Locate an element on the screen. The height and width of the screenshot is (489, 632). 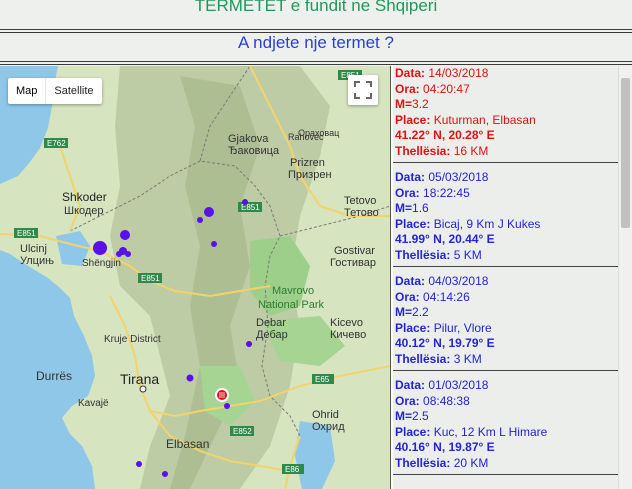
coordinates: 40.16° N, 19.87° E is located at coordinates (445, 447).